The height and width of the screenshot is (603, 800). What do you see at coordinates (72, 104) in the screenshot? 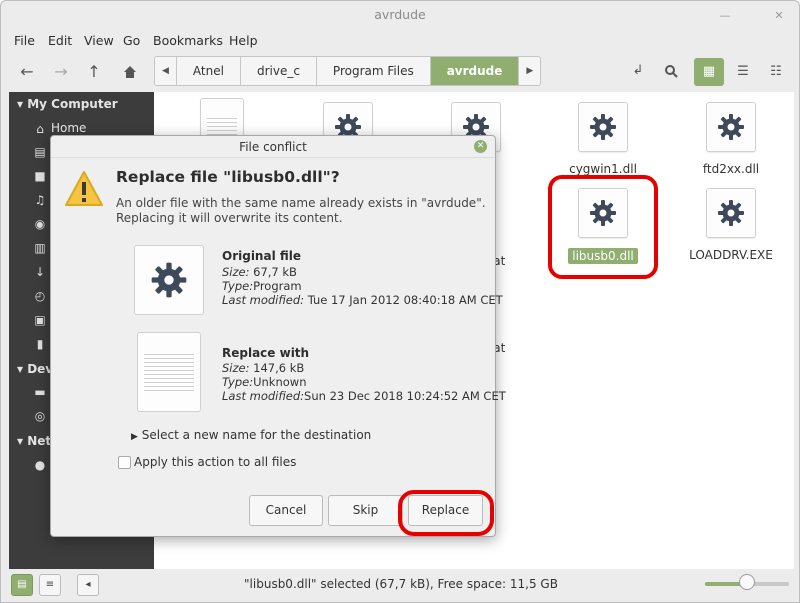
I see `sidebar-section-label: My Computer` at bounding box center [72, 104].